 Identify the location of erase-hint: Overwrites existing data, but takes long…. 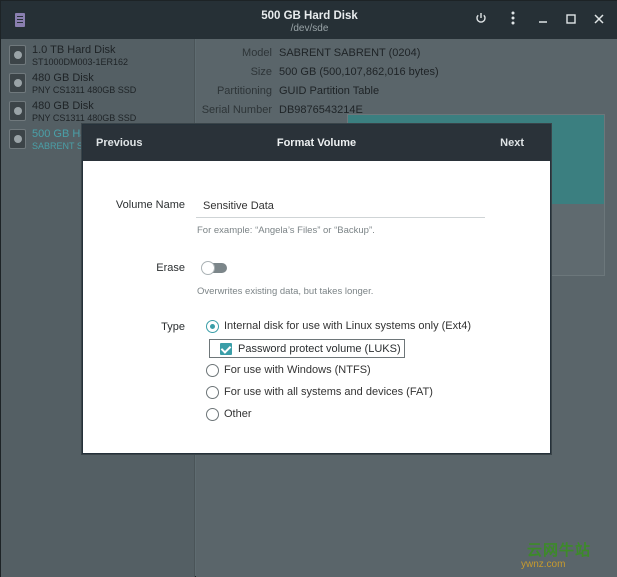
(285, 291).